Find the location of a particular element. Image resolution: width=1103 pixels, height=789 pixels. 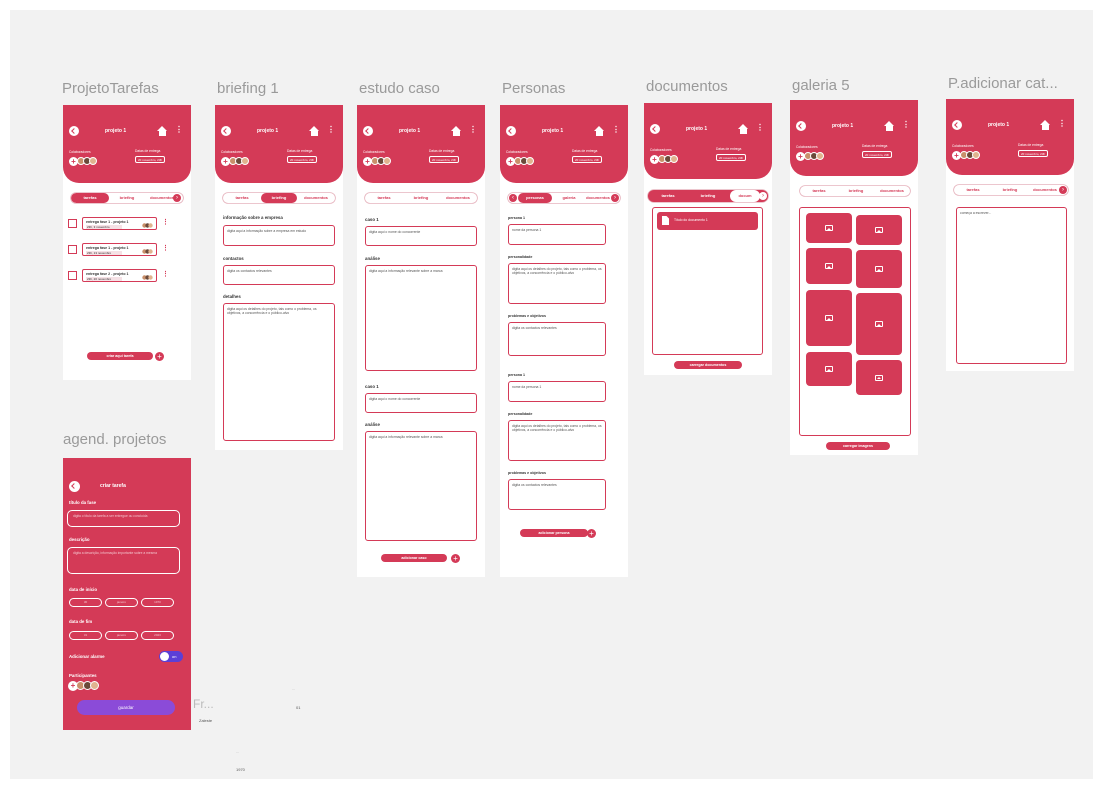

tab-documentos: docum is located at coordinates (745, 196).